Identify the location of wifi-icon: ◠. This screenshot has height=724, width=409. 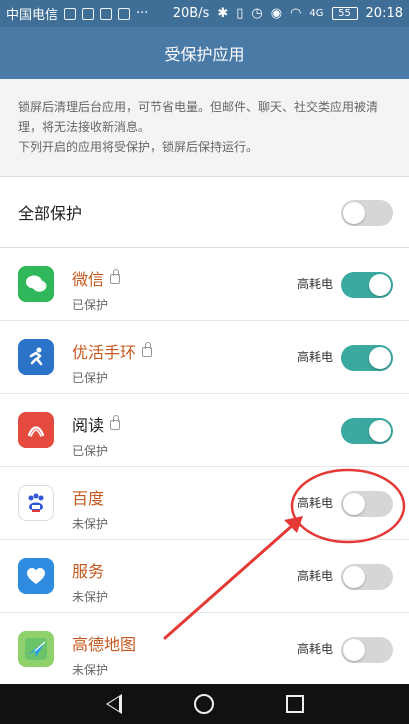
(296, 13).